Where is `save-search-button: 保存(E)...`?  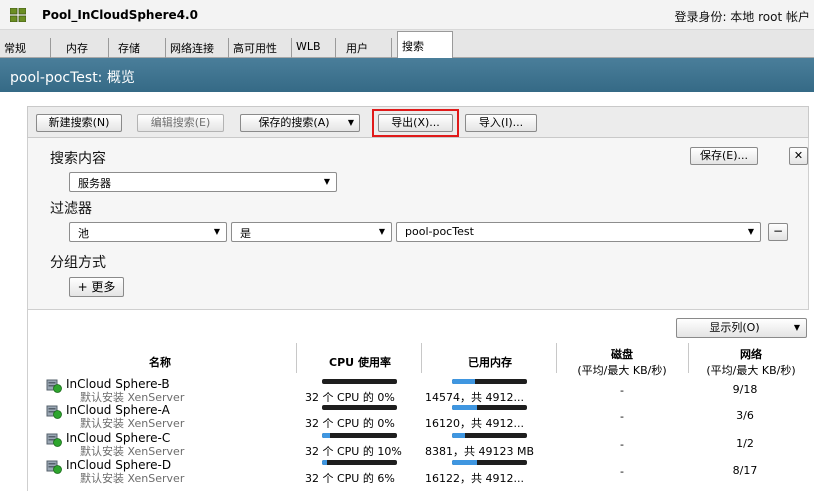
save-search-button: 保存(E)... is located at coordinates (724, 156).